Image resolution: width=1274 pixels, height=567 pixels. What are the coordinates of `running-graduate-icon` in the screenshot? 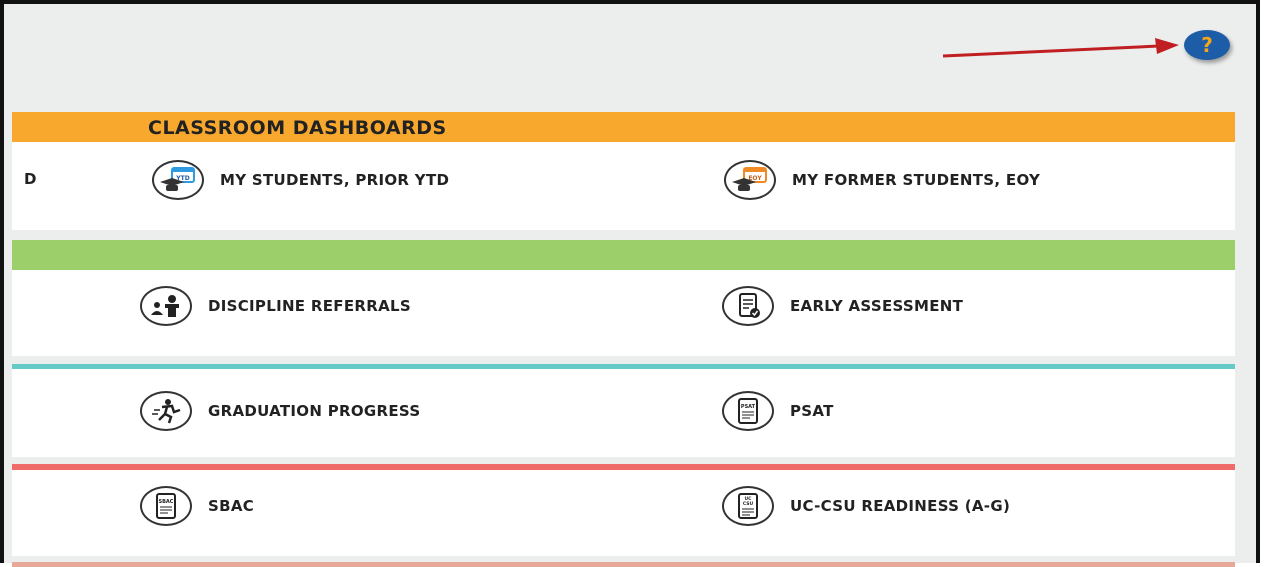 It's located at (166, 411).